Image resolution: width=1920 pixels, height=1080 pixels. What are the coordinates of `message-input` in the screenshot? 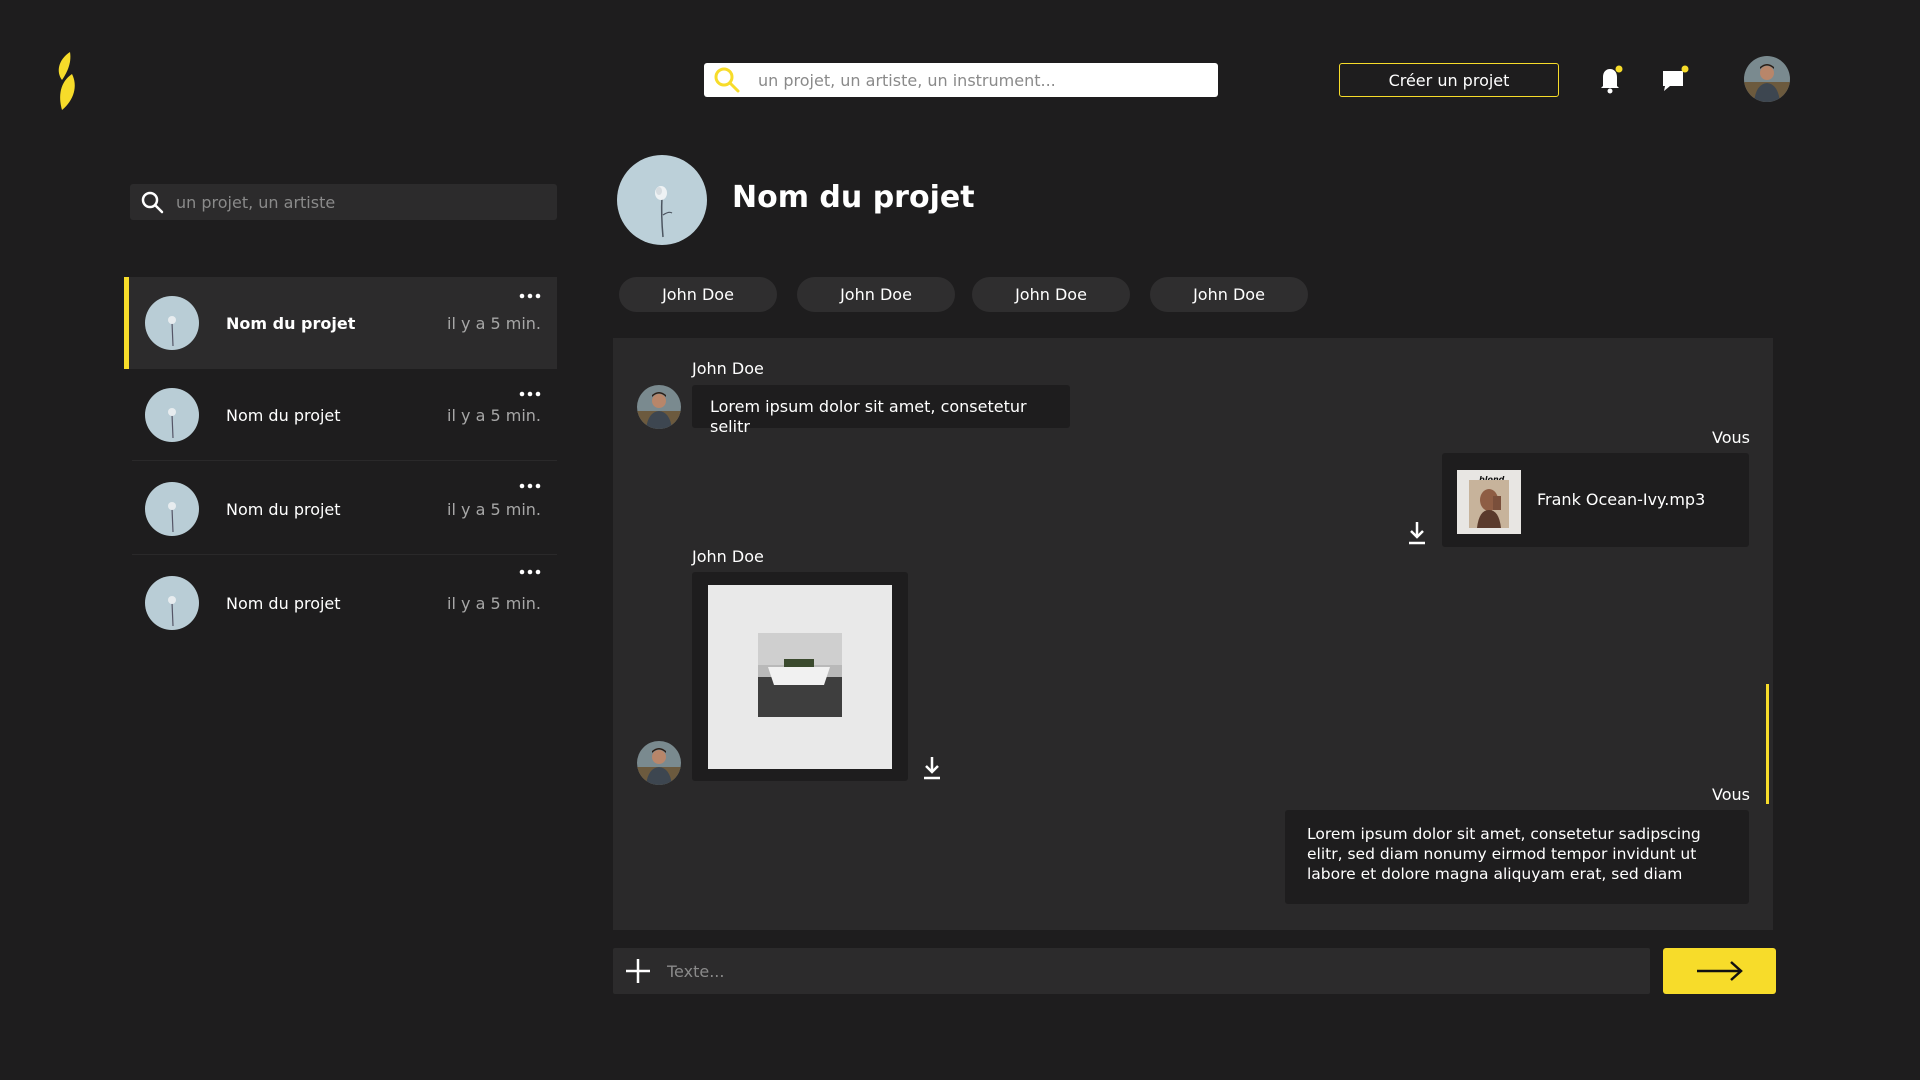 It's located at (1147, 971).